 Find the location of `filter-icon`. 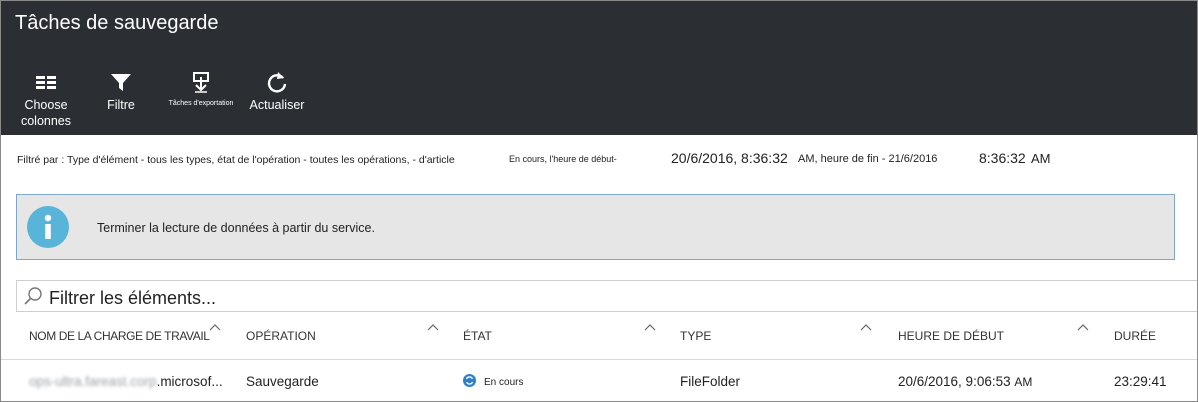

filter-icon is located at coordinates (121, 82).